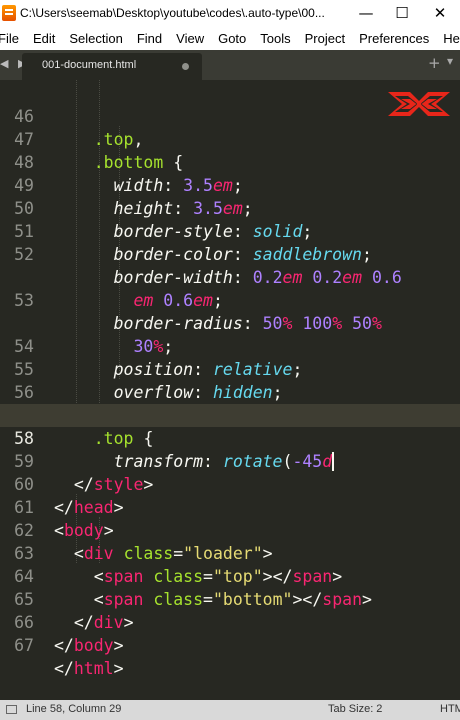 The width and height of the screenshot is (460, 720). What do you see at coordinates (44, 38) in the screenshot?
I see `menu-edit: Edit` at bounding box center [44, 38].